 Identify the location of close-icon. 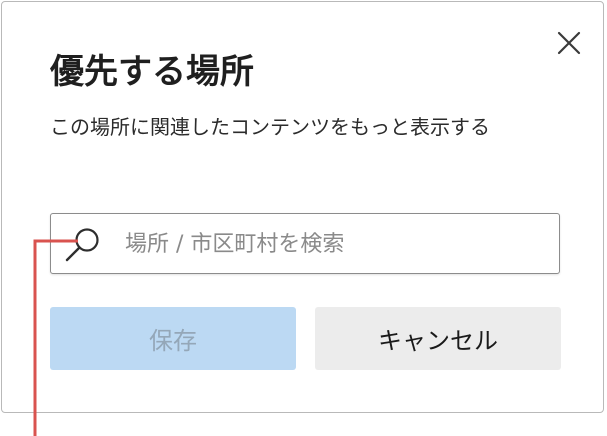
(569, 43).